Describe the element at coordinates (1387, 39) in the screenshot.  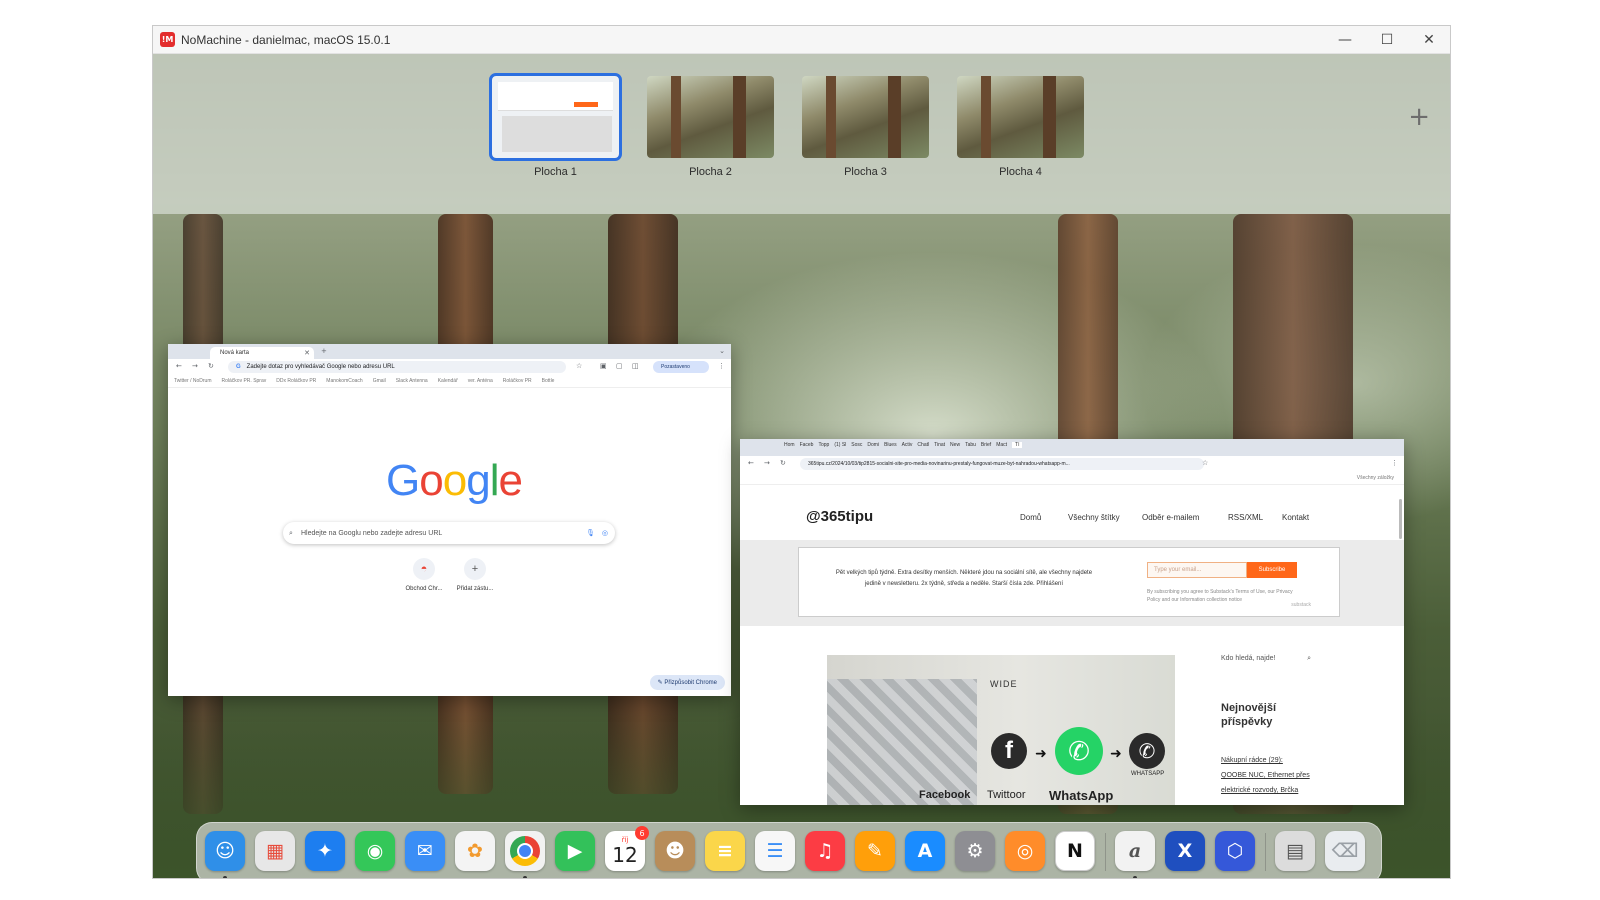
I see `maximize-button: ☐` at that location.